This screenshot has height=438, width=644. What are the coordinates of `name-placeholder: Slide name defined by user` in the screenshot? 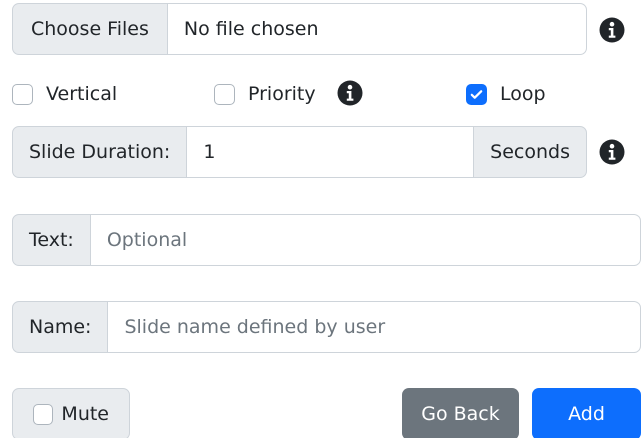 It's located at (255, 327).